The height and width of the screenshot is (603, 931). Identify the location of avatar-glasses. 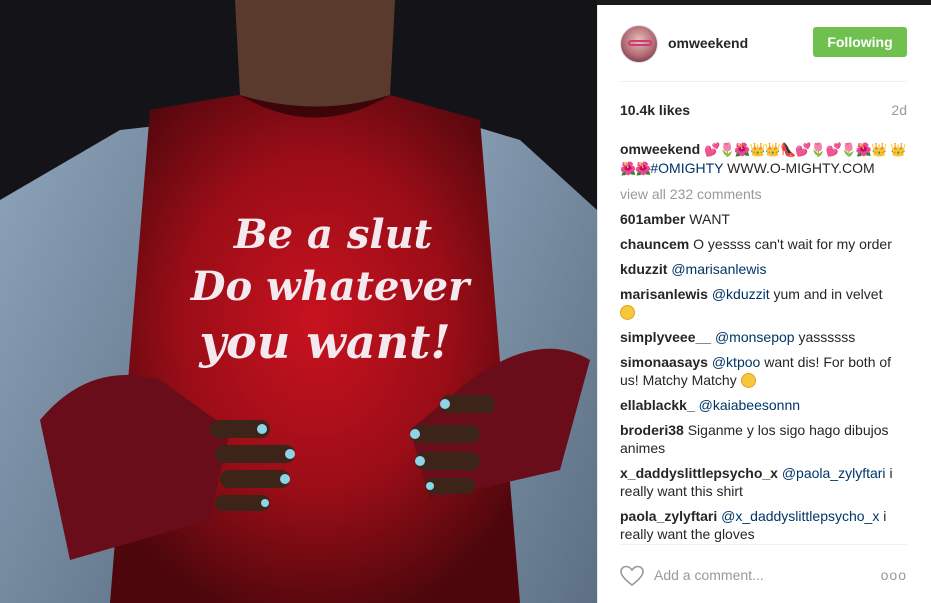
(640, 43).